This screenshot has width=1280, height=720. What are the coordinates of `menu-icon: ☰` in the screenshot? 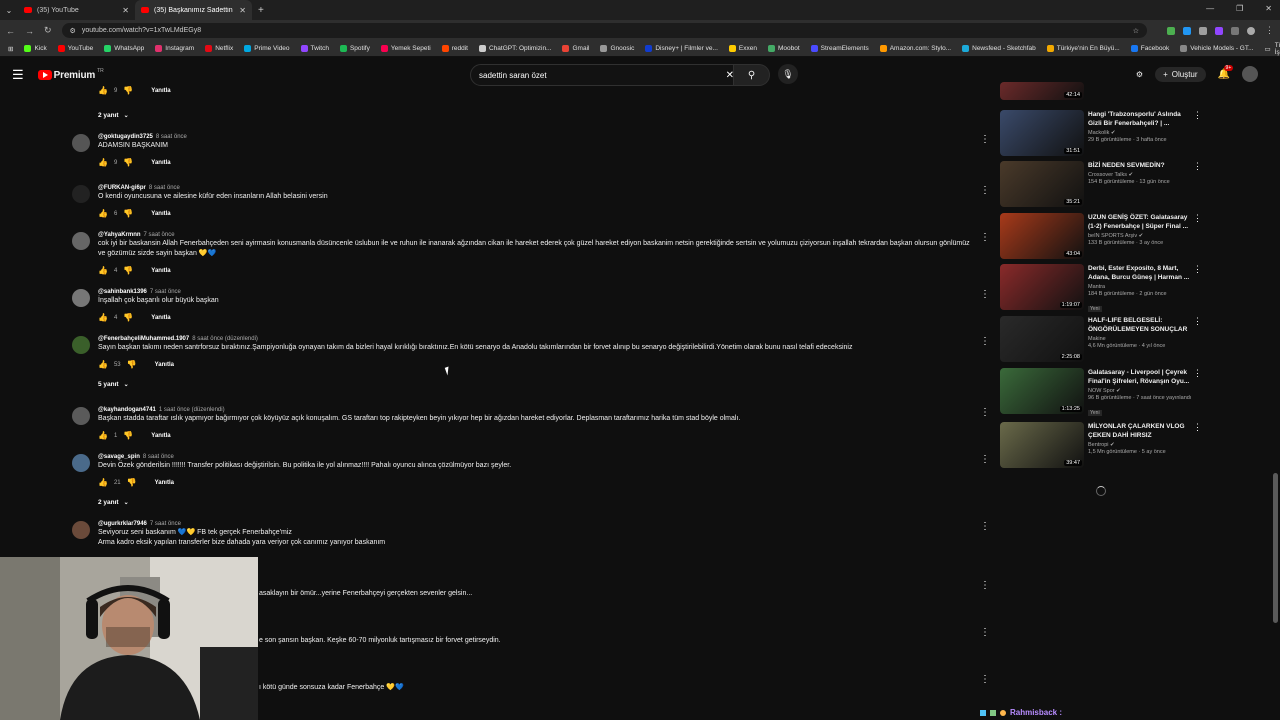 It's located at (18, 75).